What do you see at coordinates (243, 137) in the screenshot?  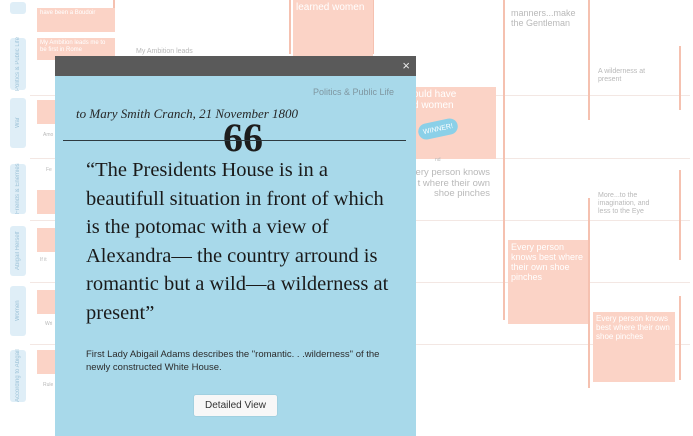 I see `quote-mark-icon: 66` at bounding box center [243, 137].